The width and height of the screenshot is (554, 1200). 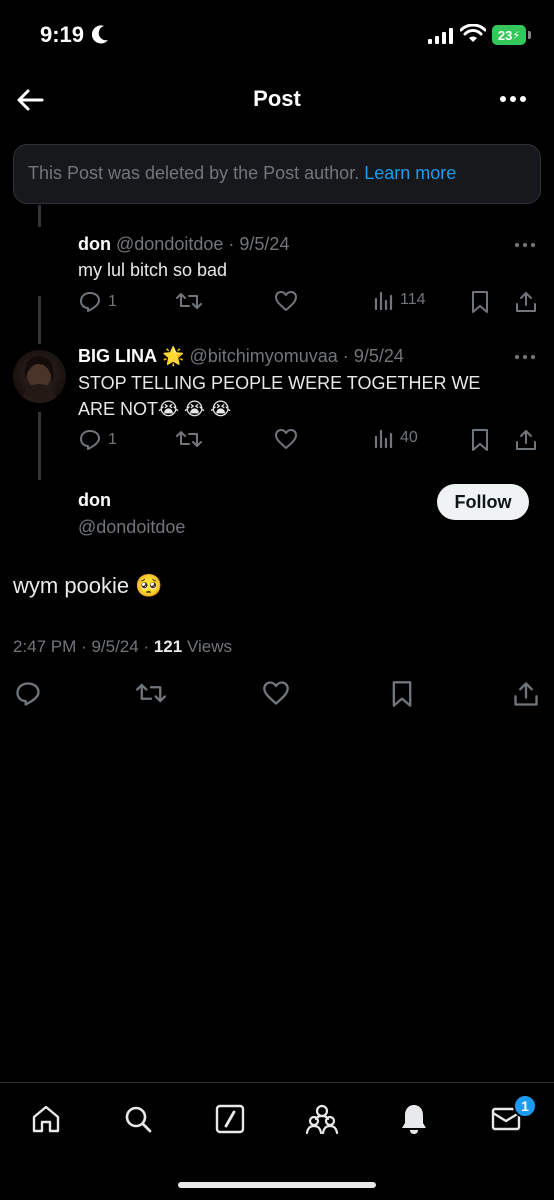 I want to click on learn-more-link: Learn more, so click(x=410, y=173).